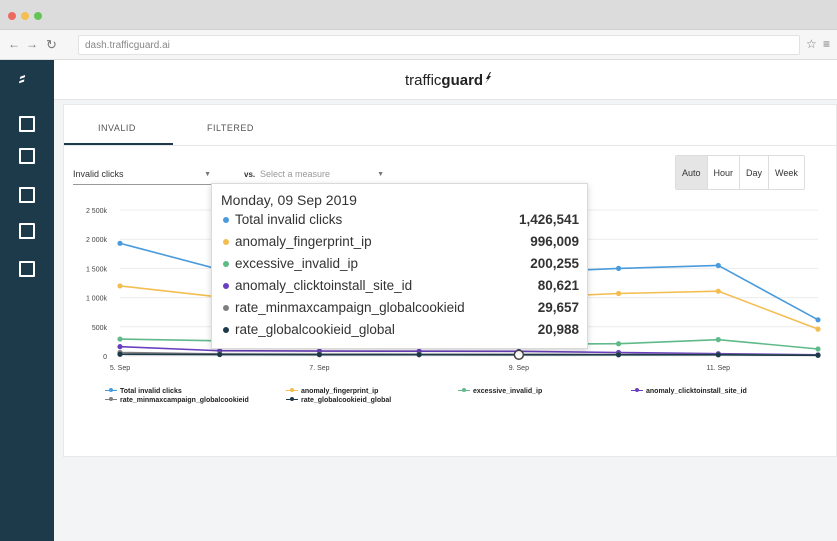 This screenshot has height=541, width=837. I want to click on x-tick-label: 7. Sep, so click(319, 368).